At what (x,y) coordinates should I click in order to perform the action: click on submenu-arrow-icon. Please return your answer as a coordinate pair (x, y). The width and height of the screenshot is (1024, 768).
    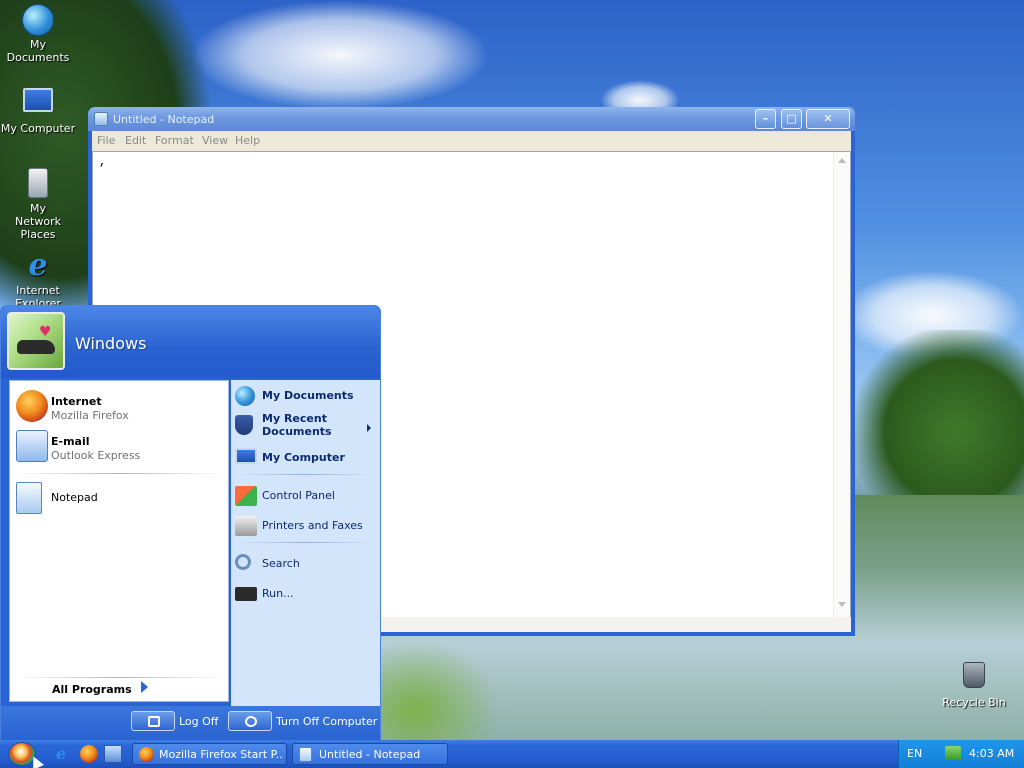
    Looking at the image, I should click on (369, 428).